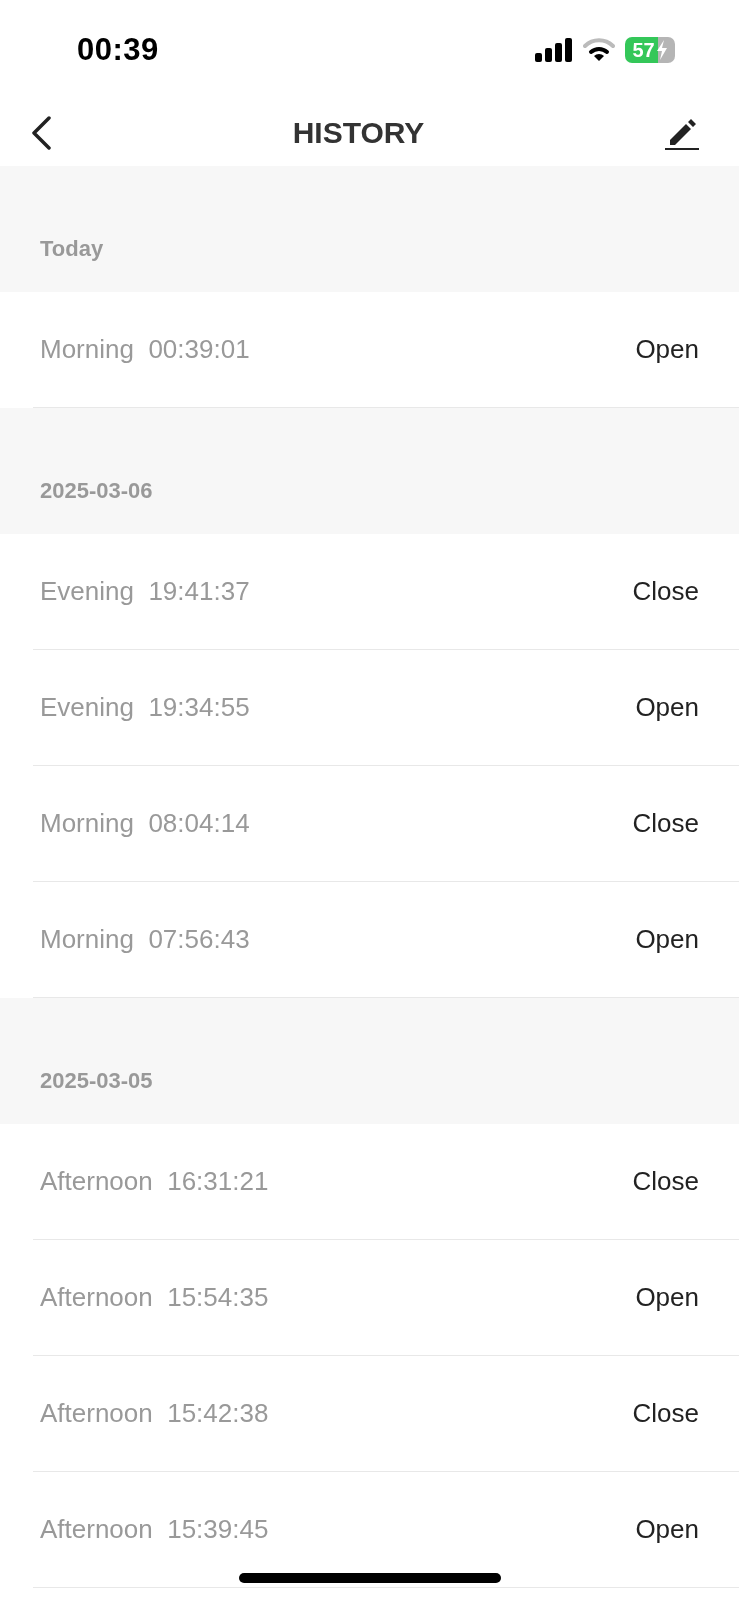 The width and height of the screenshot is (739, 1600). What do you see at coordinates (96, 1081) in the screenshot?
I see `section-date: 2025-03-05` at bounding box center [96, 1081].